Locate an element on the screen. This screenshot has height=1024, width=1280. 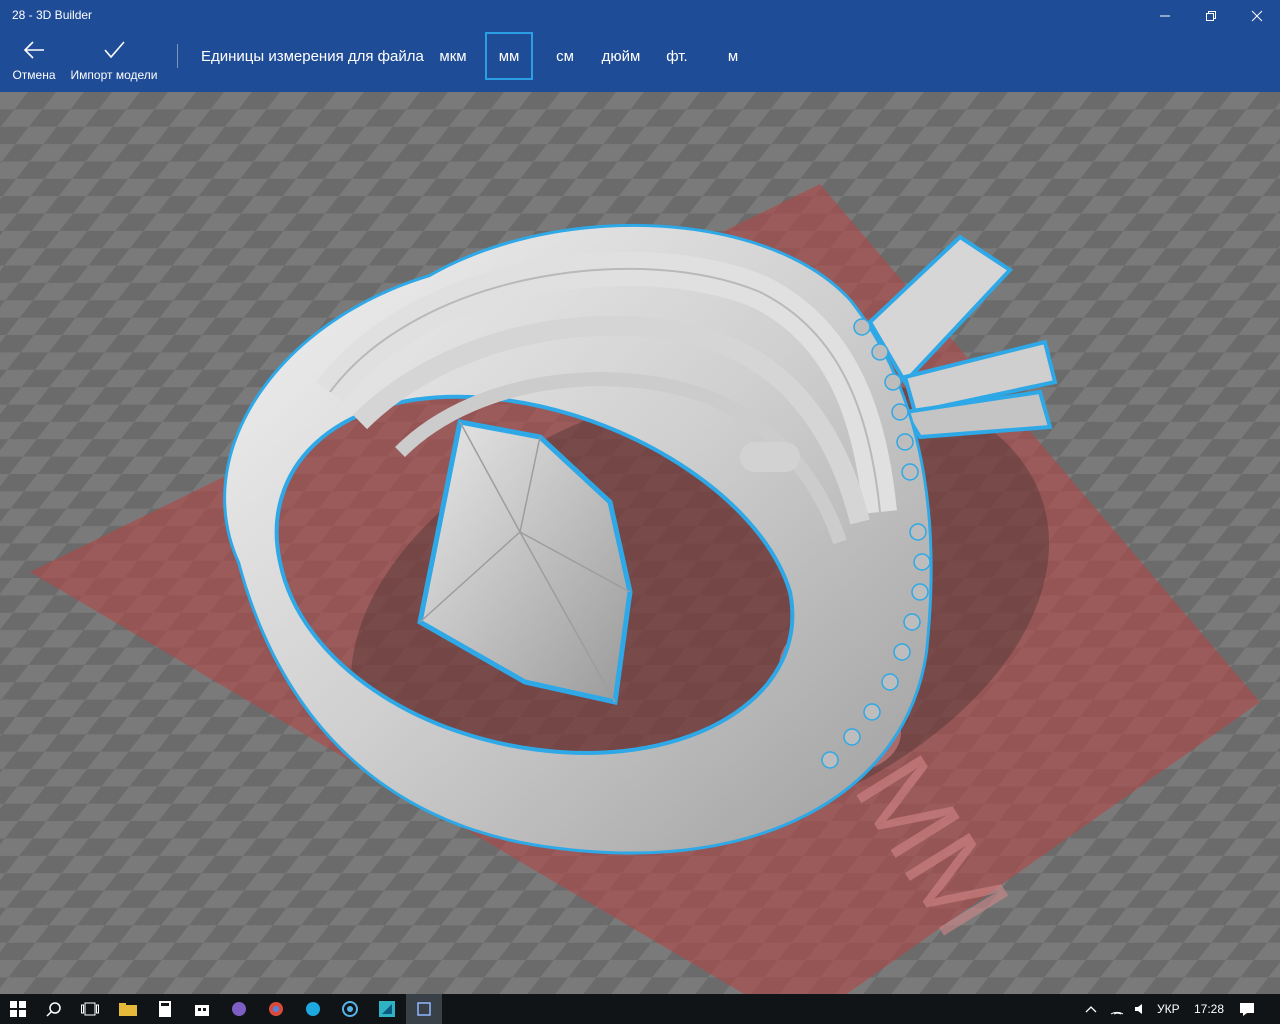
skype-icon is located at coordinates (313, 1009).